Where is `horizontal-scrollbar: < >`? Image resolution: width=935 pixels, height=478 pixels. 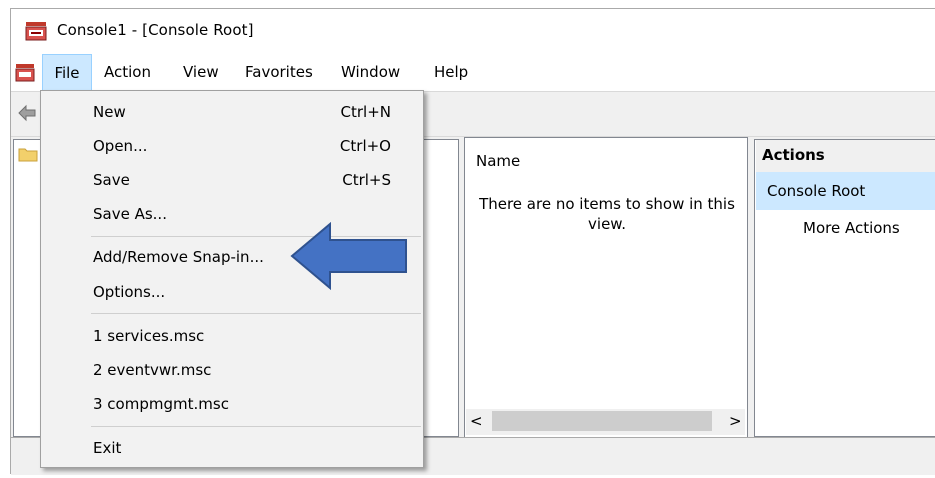
horizontal-scrollbar: < > is located at coordinates (605, 422).